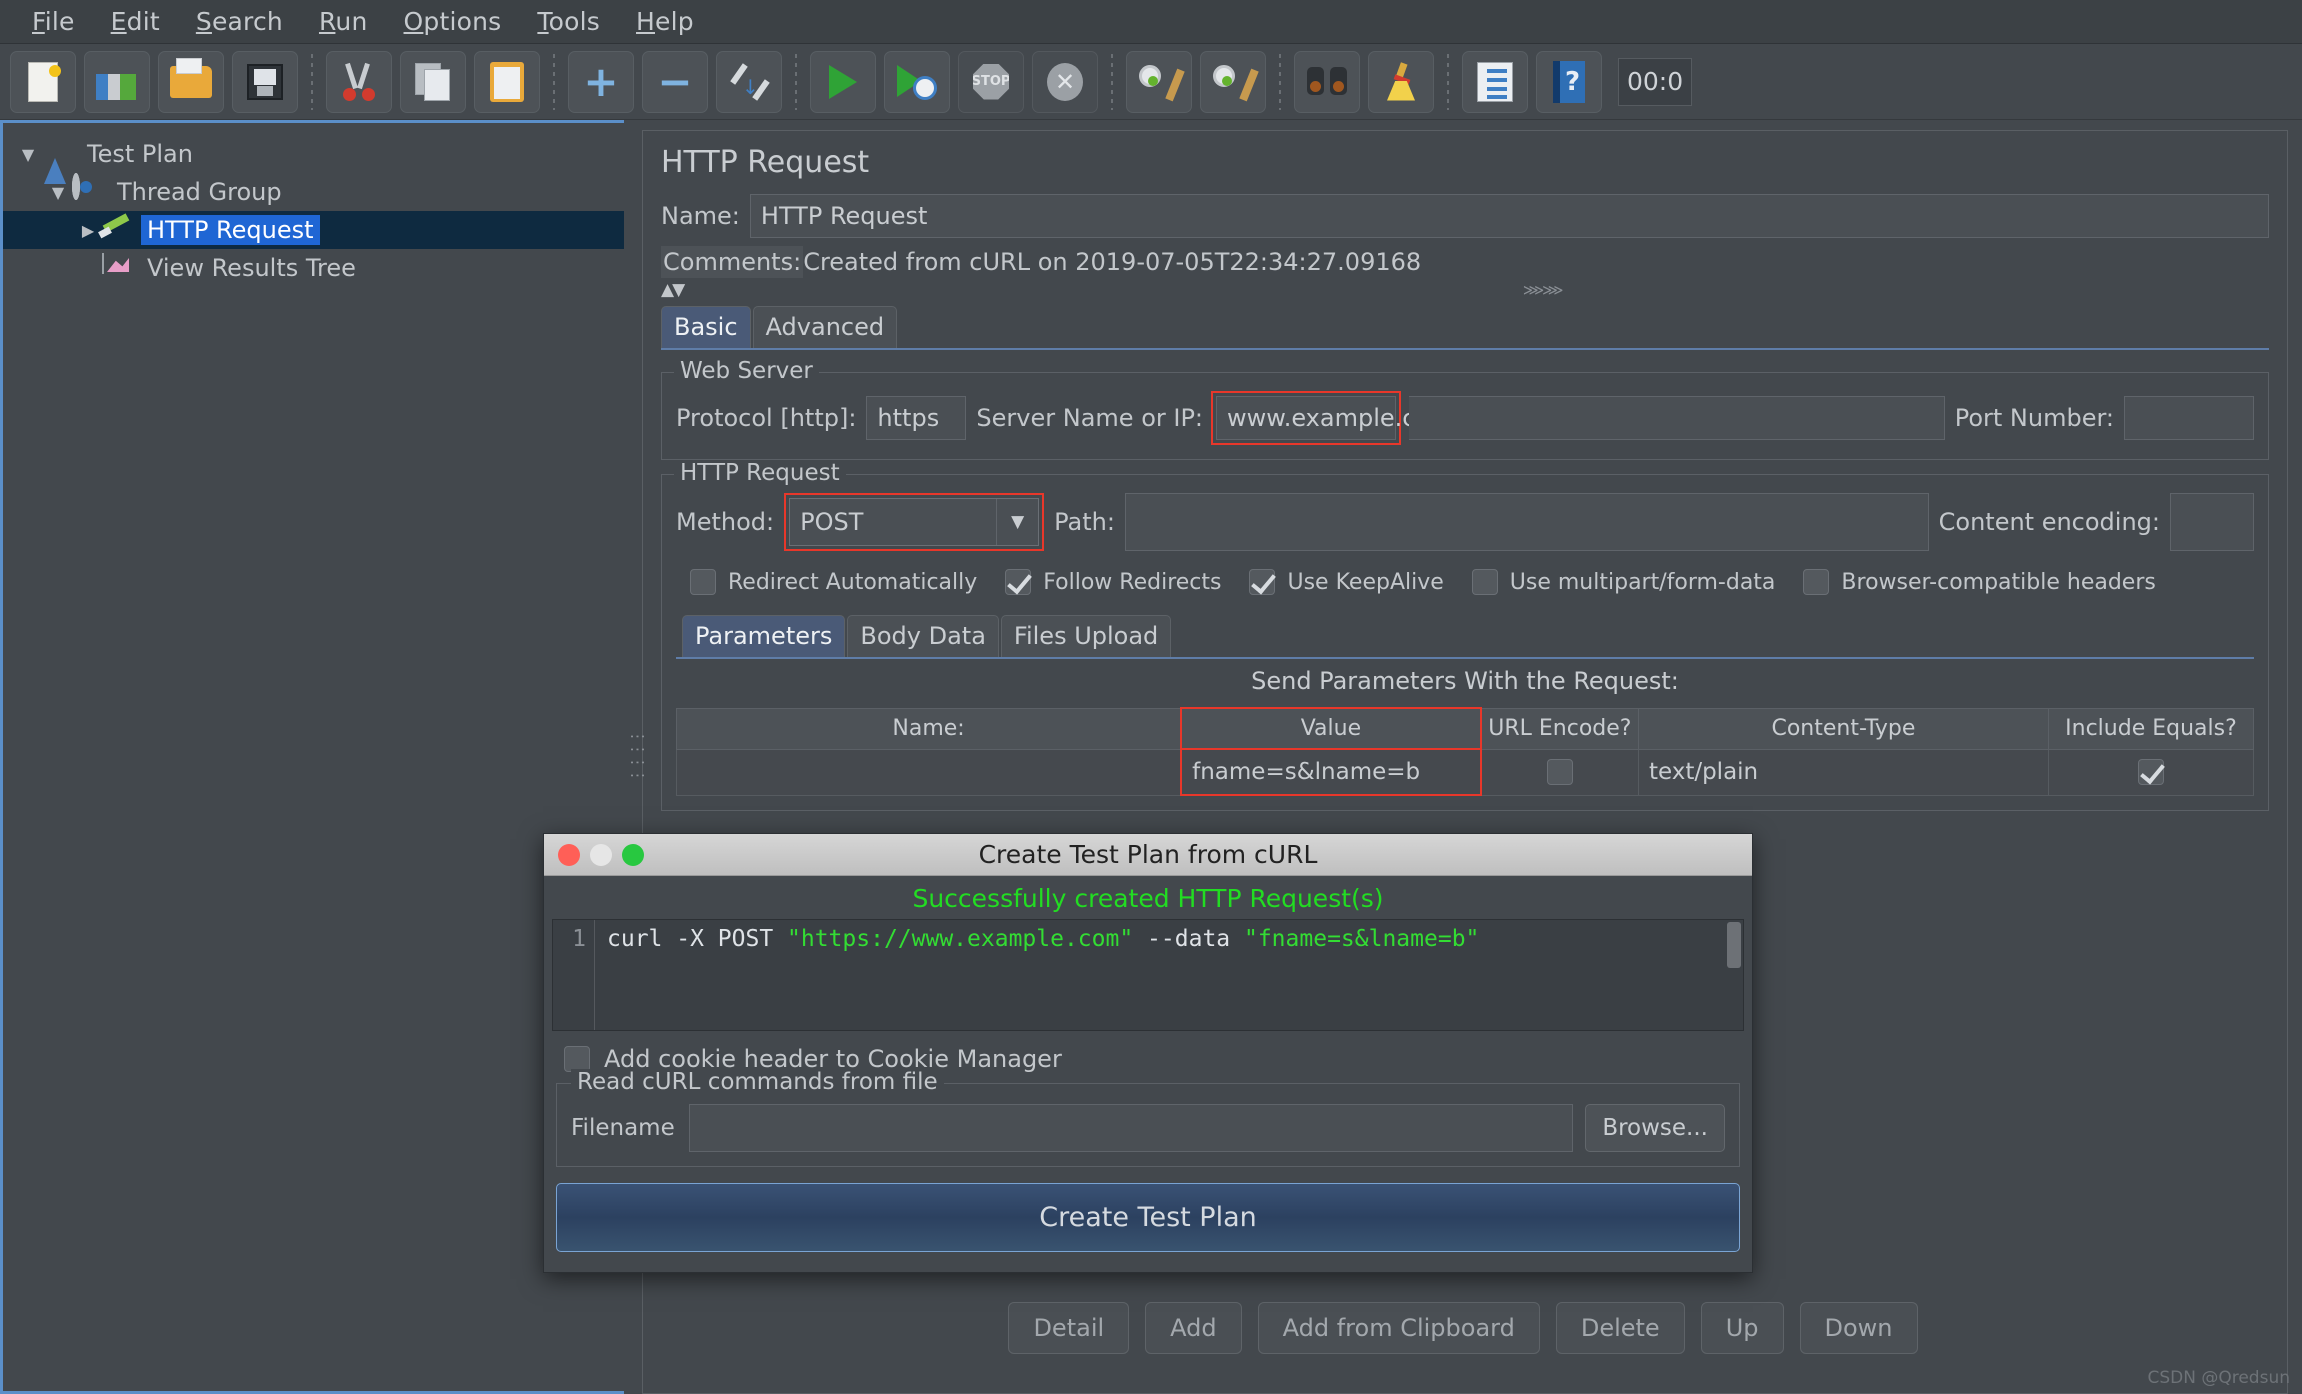  What do you see at coordinates (929, 728) in the screenshot?
I see `column-header-name: Name:` at bounding box center [929, 728].